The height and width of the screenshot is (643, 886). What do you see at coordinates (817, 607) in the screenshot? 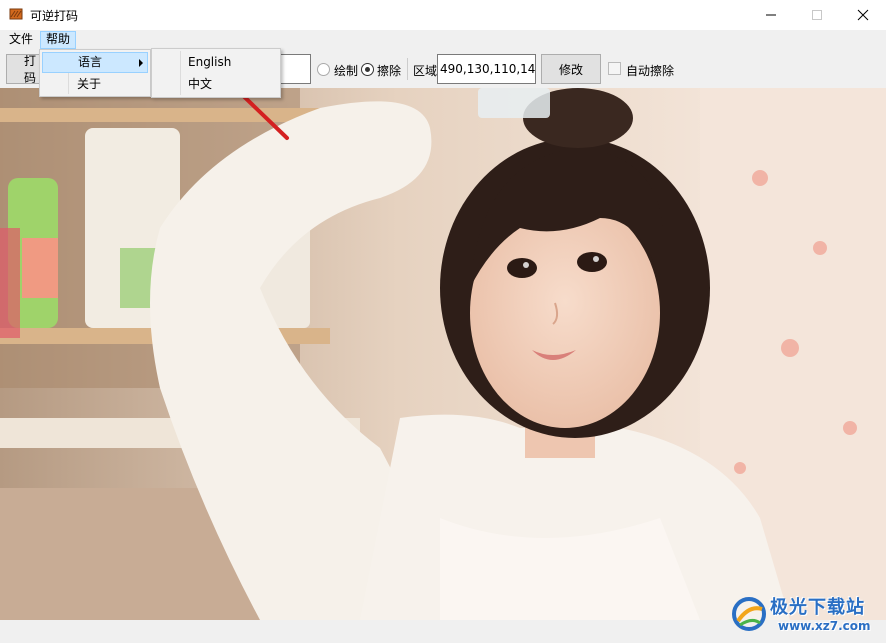
I see `watermark-brand: 极光下载站` at bounding box center [817, 607].